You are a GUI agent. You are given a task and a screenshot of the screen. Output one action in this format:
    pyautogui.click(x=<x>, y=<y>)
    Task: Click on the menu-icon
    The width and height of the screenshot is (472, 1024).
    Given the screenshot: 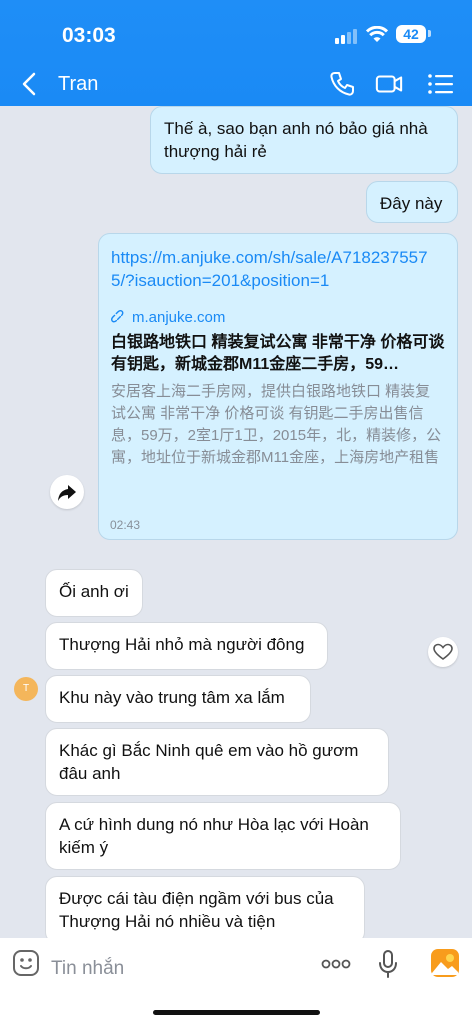 What is the action you would take?
    pyautogui.click(x=441, y=84)
    